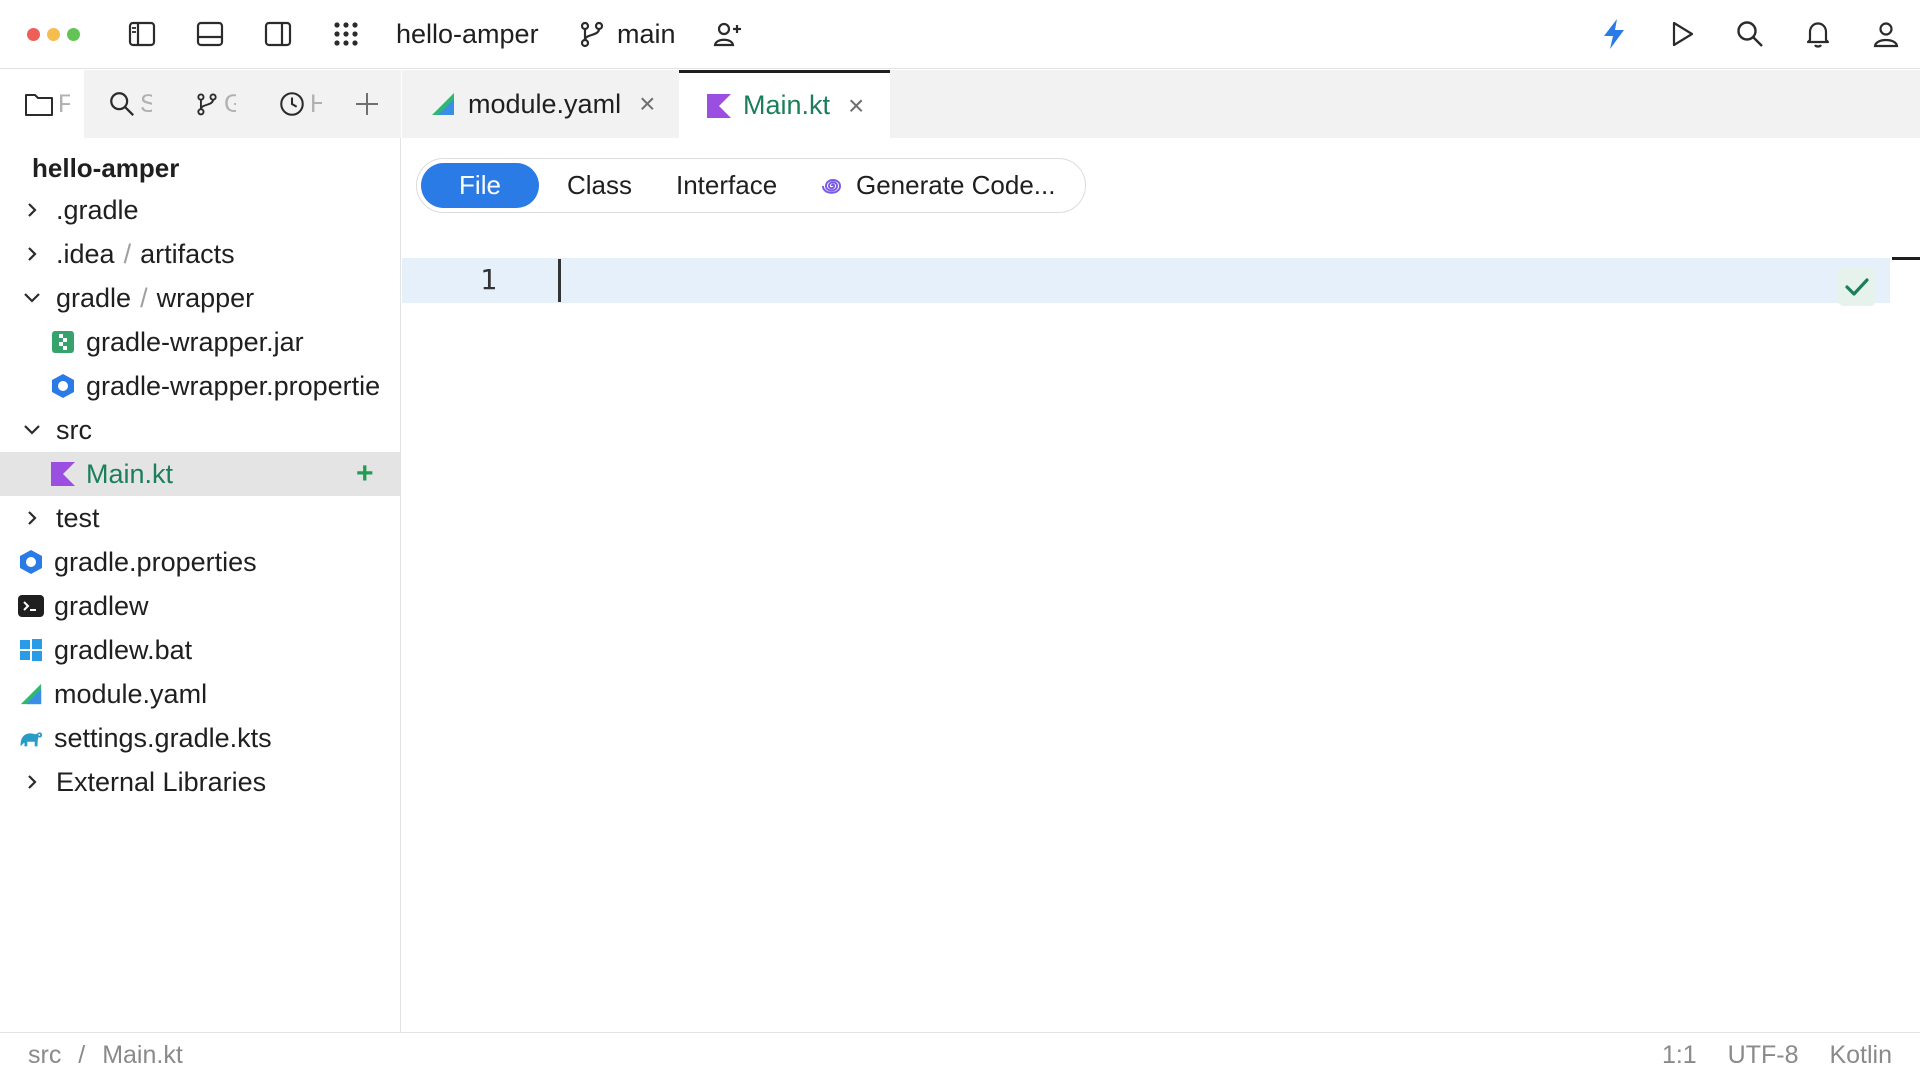  What do you see at coordinates (78, 517) in the screenshot?
I see `tree-item-label: test` at bounding box center [78, 517].